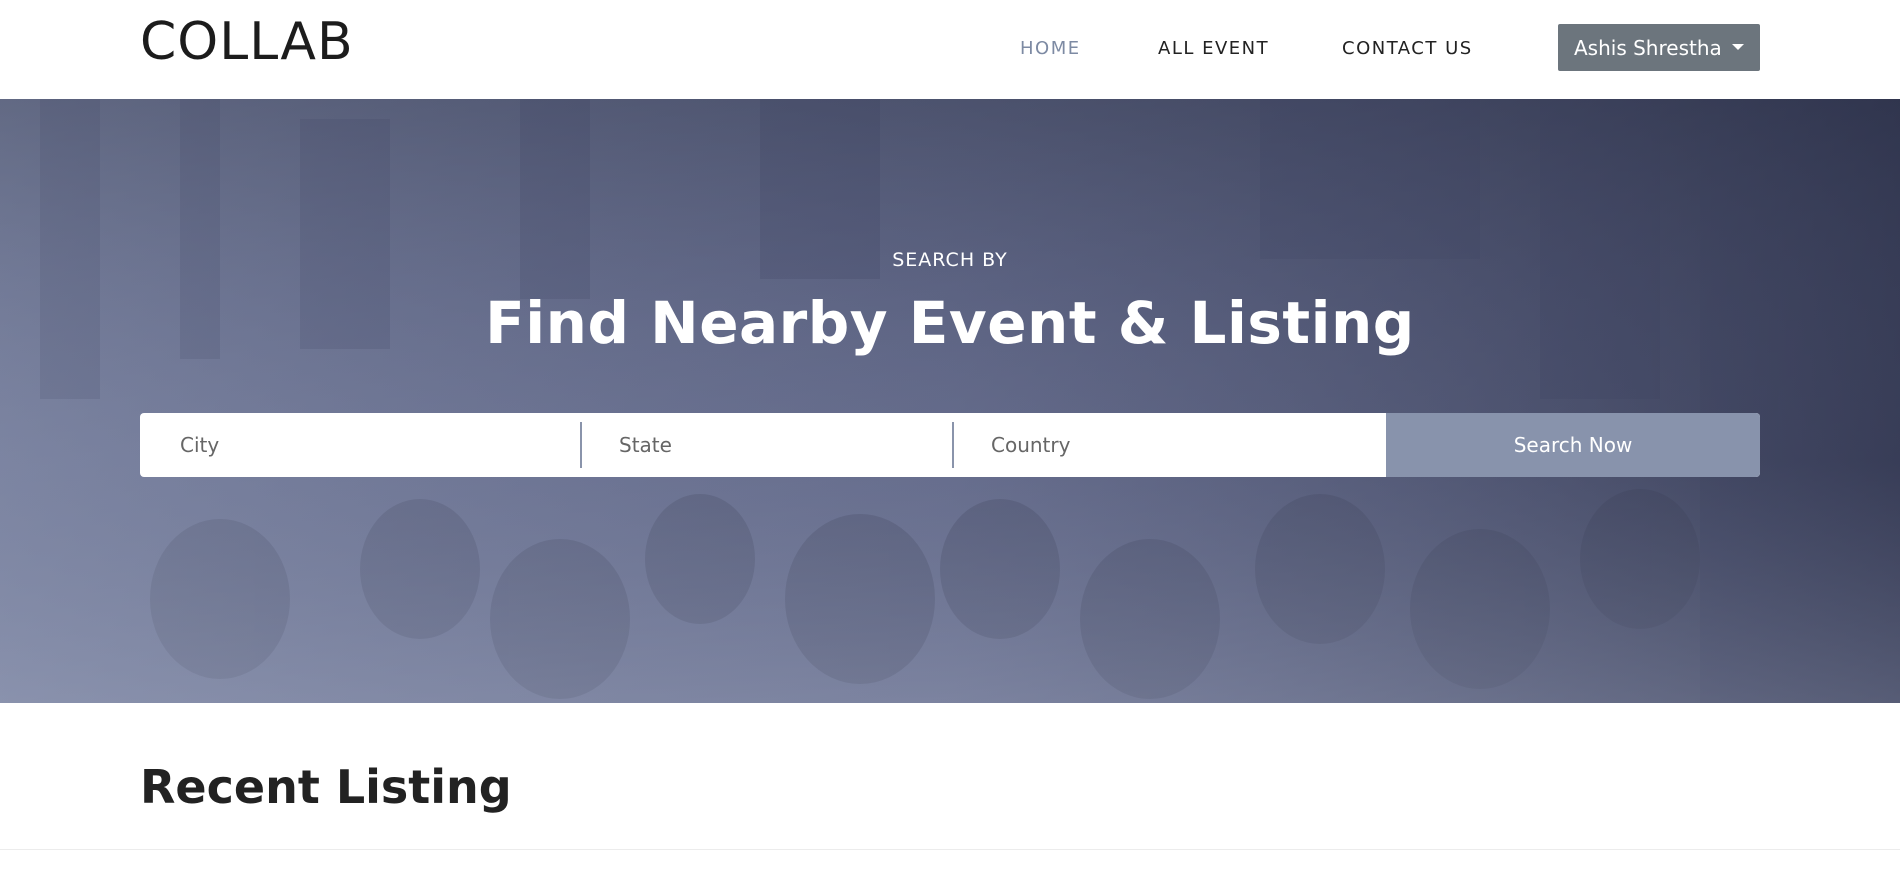 The height and width of the screenshot is (887, 1900). What do you see at coordinates (1213, 48) in the screenshot?
I see `nav-all-event: ALL EVENT` at bounding box center [1213, 48].